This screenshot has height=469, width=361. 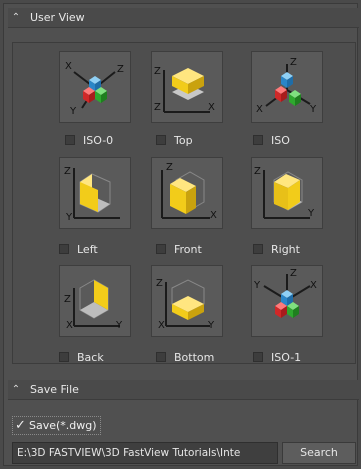 I want to click on z-axis-label: Z, so click(x=120, y=69).